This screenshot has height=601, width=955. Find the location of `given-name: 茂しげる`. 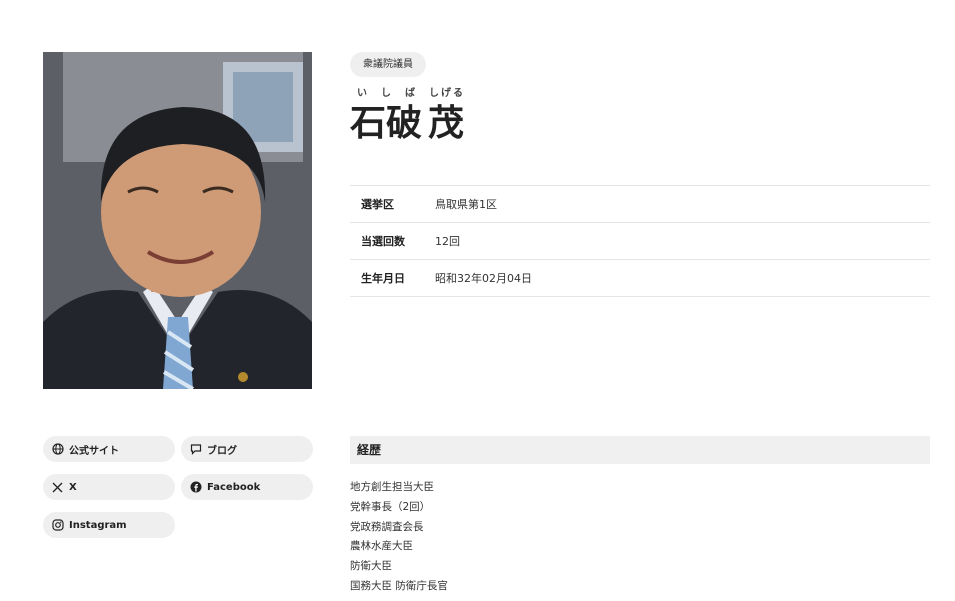

given-name: 茂しげる is located at coordinates (446, 116).